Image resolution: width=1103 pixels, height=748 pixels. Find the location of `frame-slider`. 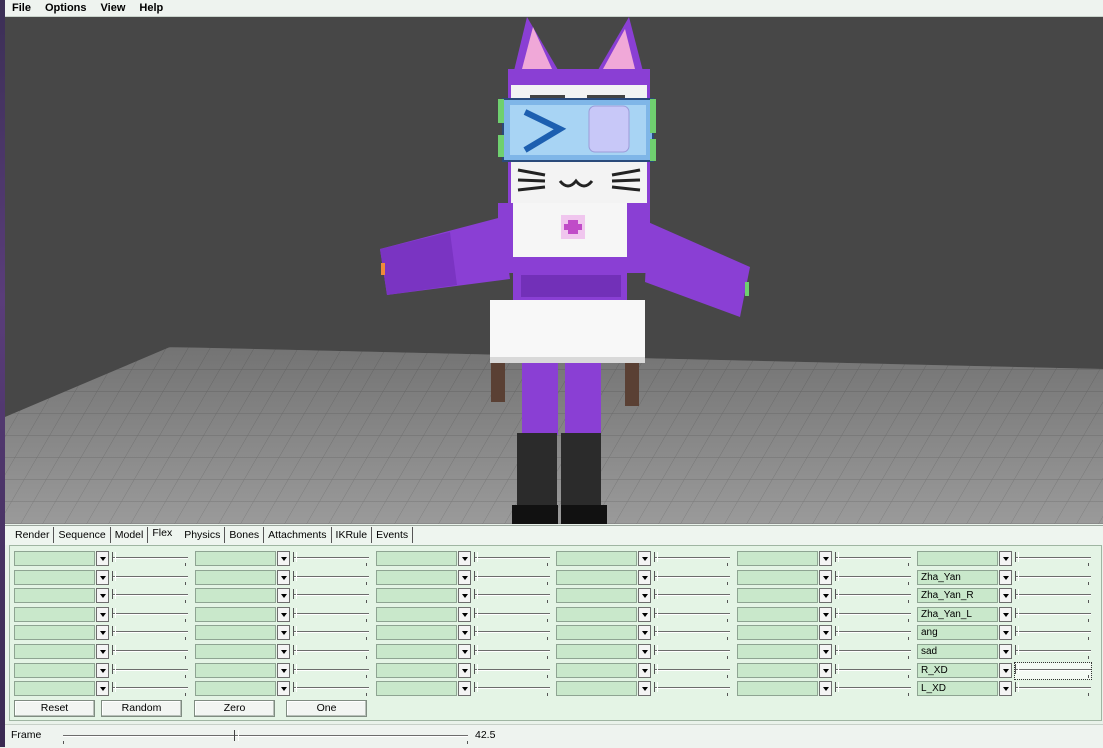

frame-slider is located at coordinates (265, 737).